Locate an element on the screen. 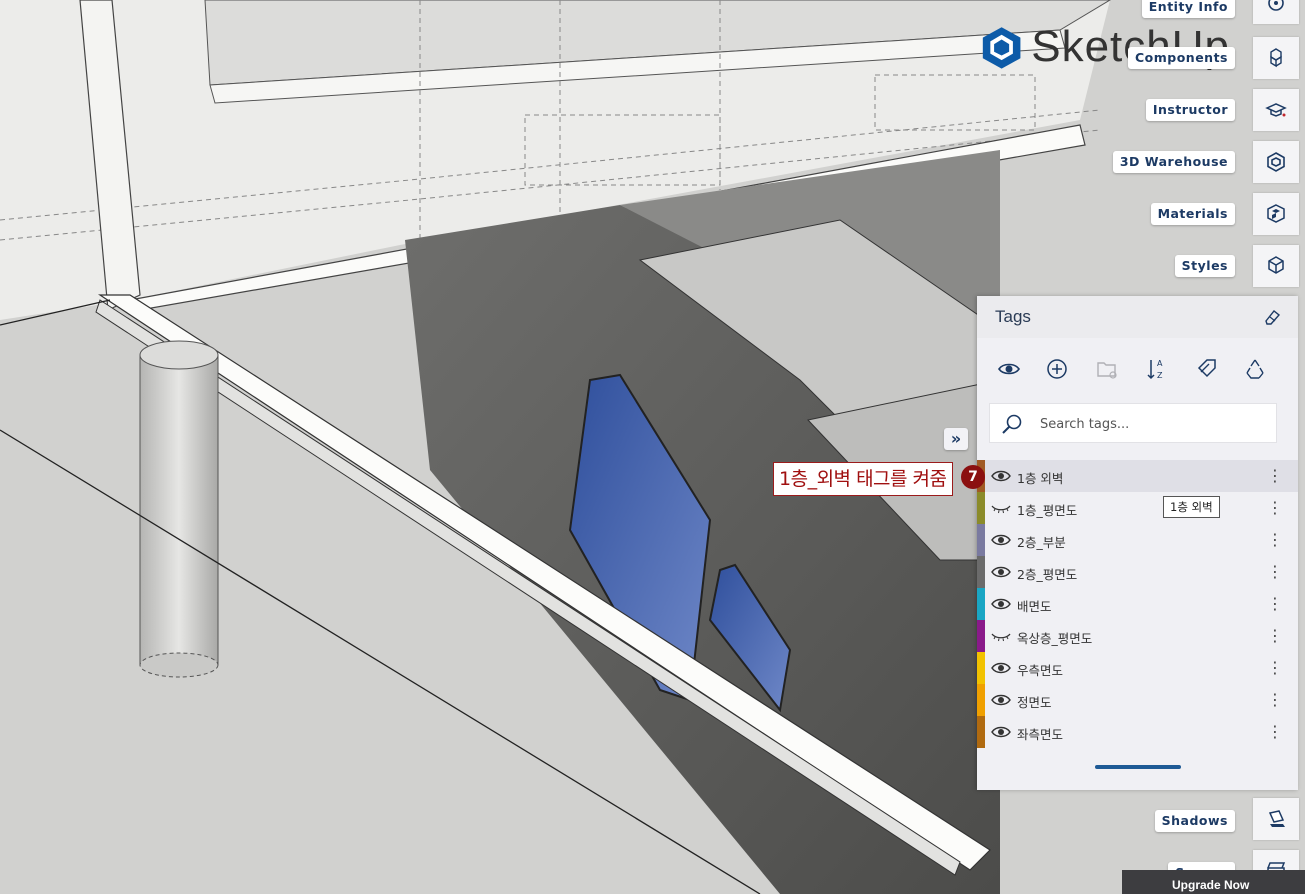  tag-row: 2층_부분 ⋮ is located at coordinates (1137, 540).